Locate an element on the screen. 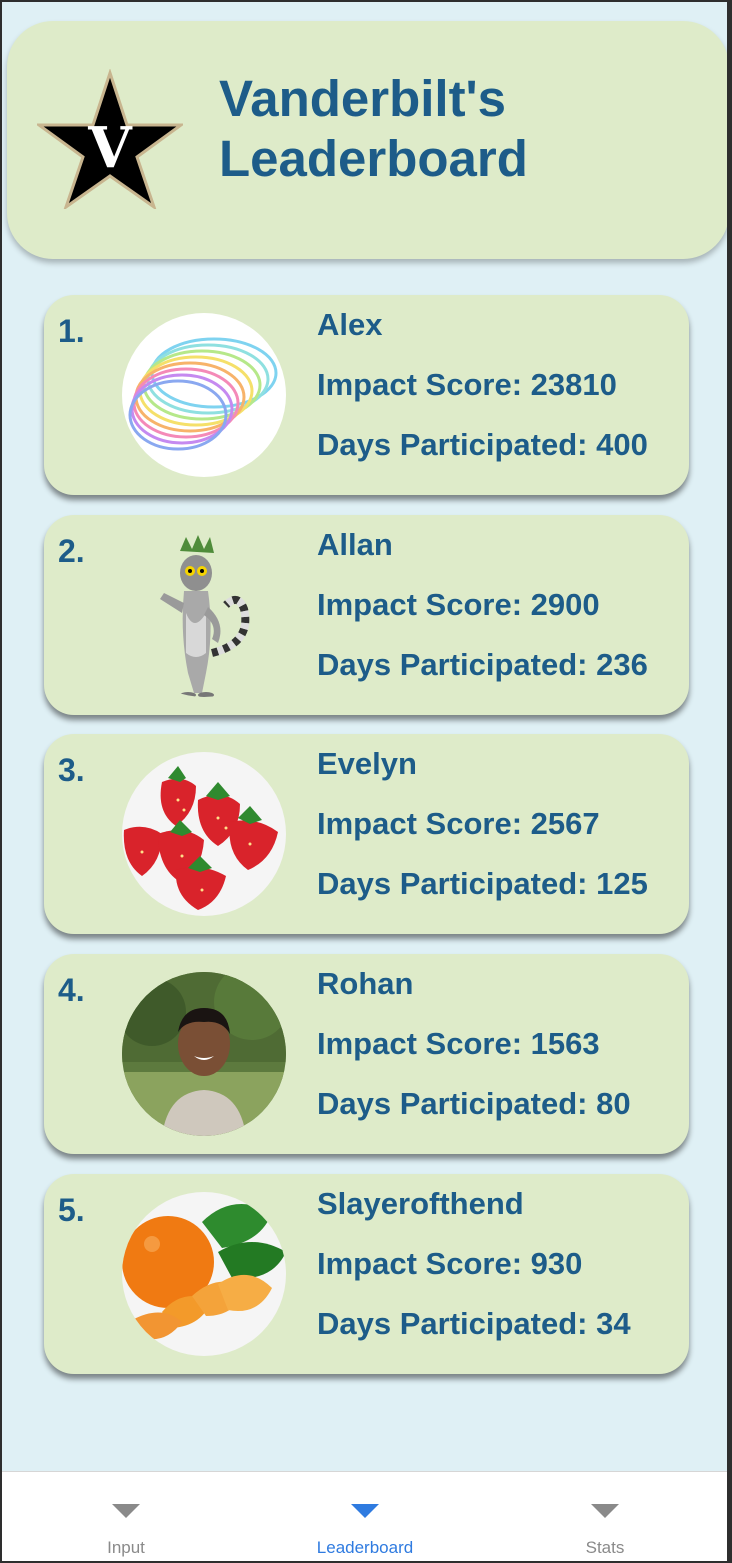 This screenshot has height=1563, width=732. oranges-image is located at coordinates (204, 1272).